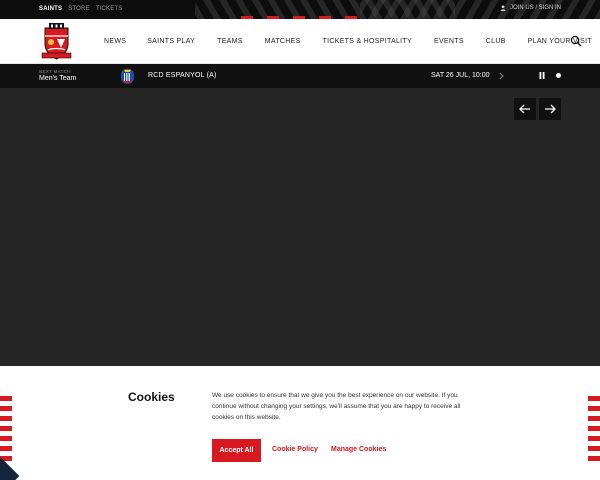 Image resolution: width=600 pixels, height=480 pixels. I want to click on accept-all-button: Accept All, so click(236, 450).